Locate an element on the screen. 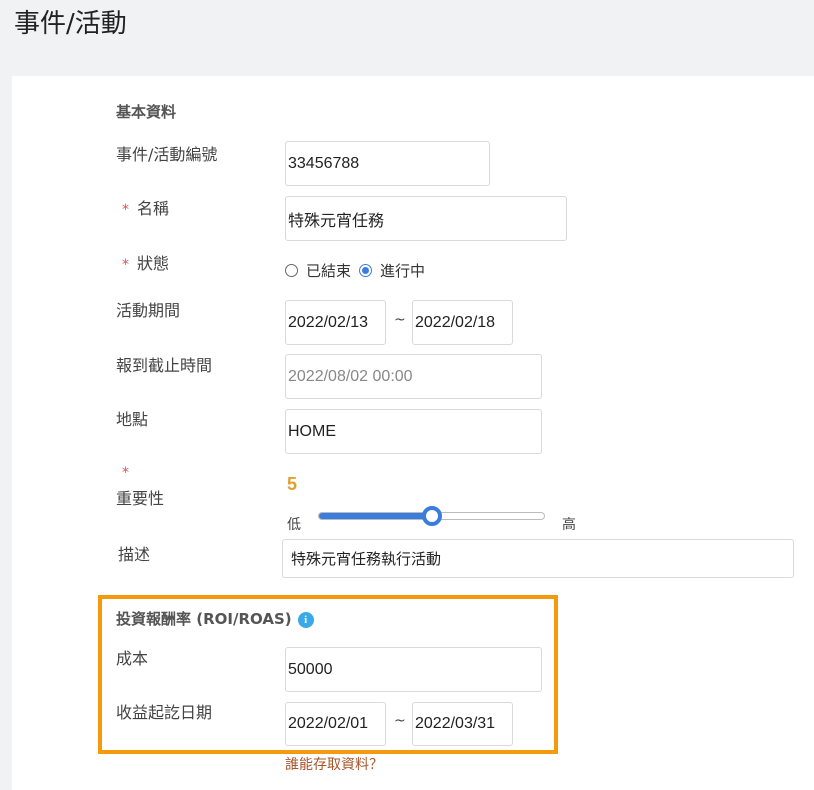  revenue-period-label: 收益起訖日期 is located at coordinates (164, 712).